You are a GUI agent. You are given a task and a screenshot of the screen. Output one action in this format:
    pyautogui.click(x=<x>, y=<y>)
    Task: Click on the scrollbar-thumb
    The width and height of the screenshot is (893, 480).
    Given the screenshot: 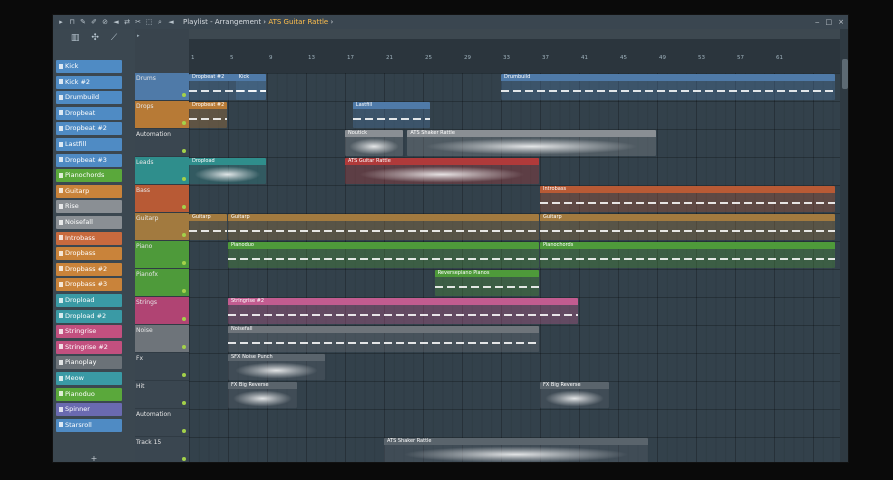 What is the action you would take?
    pyautogui.click(x=845, y=74)
    